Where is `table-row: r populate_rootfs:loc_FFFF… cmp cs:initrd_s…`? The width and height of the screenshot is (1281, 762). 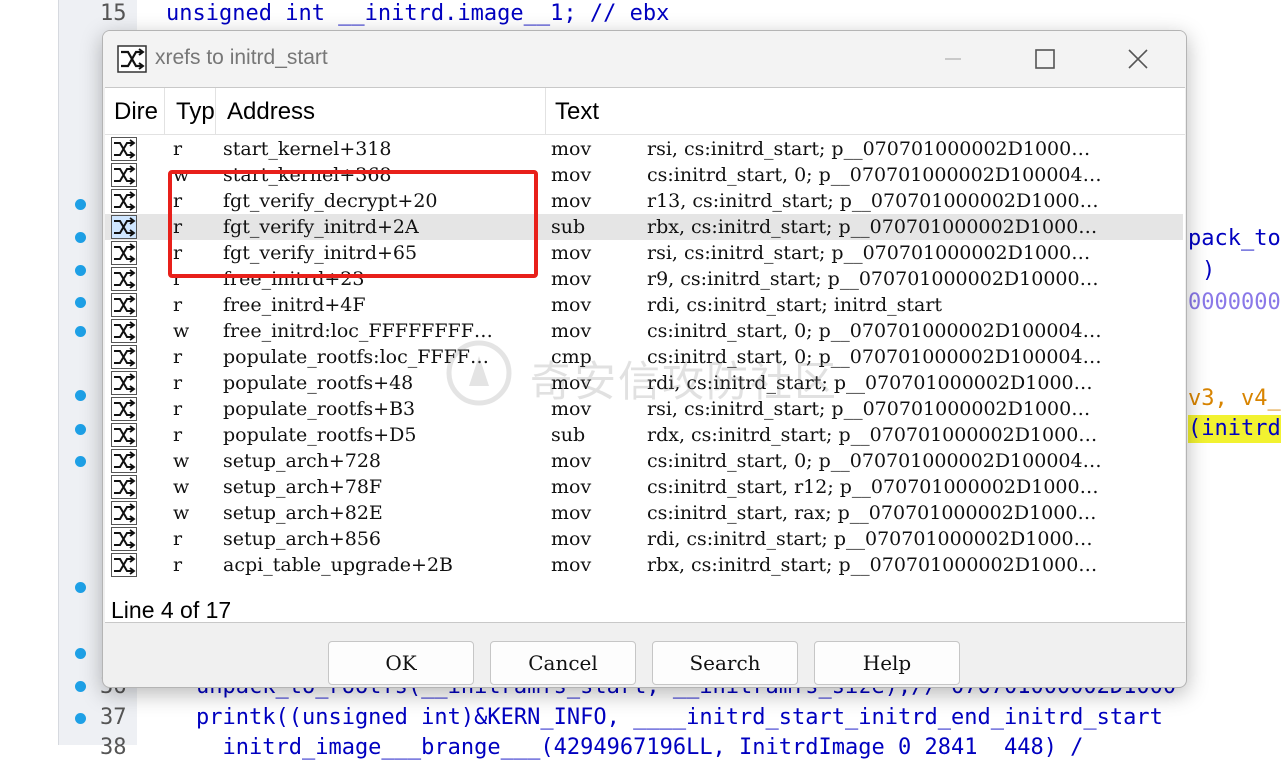 table-row: r populate_rootfs:loc_FFFF… cmp cs:initrd_s… is located at coordinates (644, 357).